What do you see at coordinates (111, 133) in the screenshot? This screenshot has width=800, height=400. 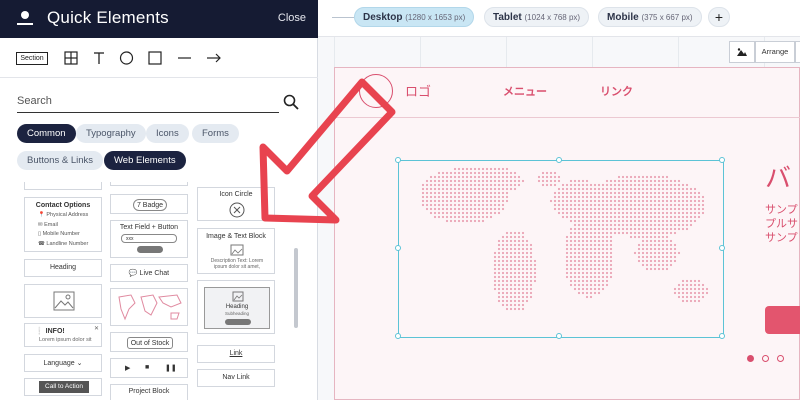 I see `filter-chip-typography: Typography` at bounding box center [111, 133].